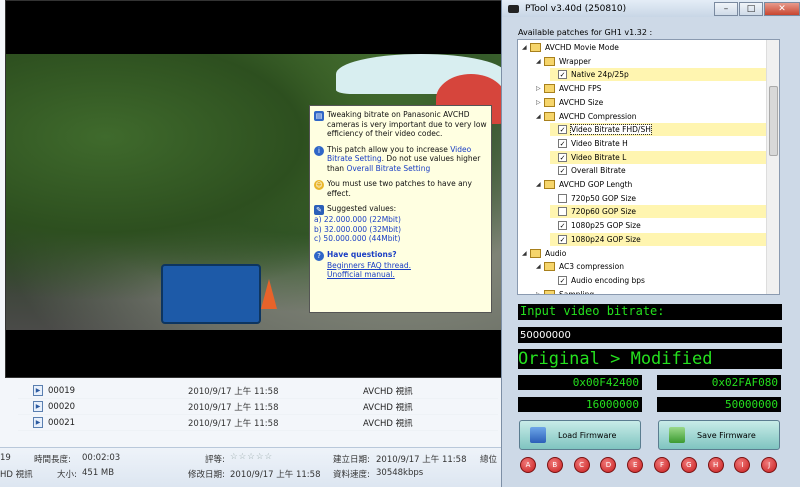 The width and height of the screenshot is (800, 487). What do you see at coordinates (650, 335) in the screenshot?
I see `bitrate-input` at bounding box center [650, 335].